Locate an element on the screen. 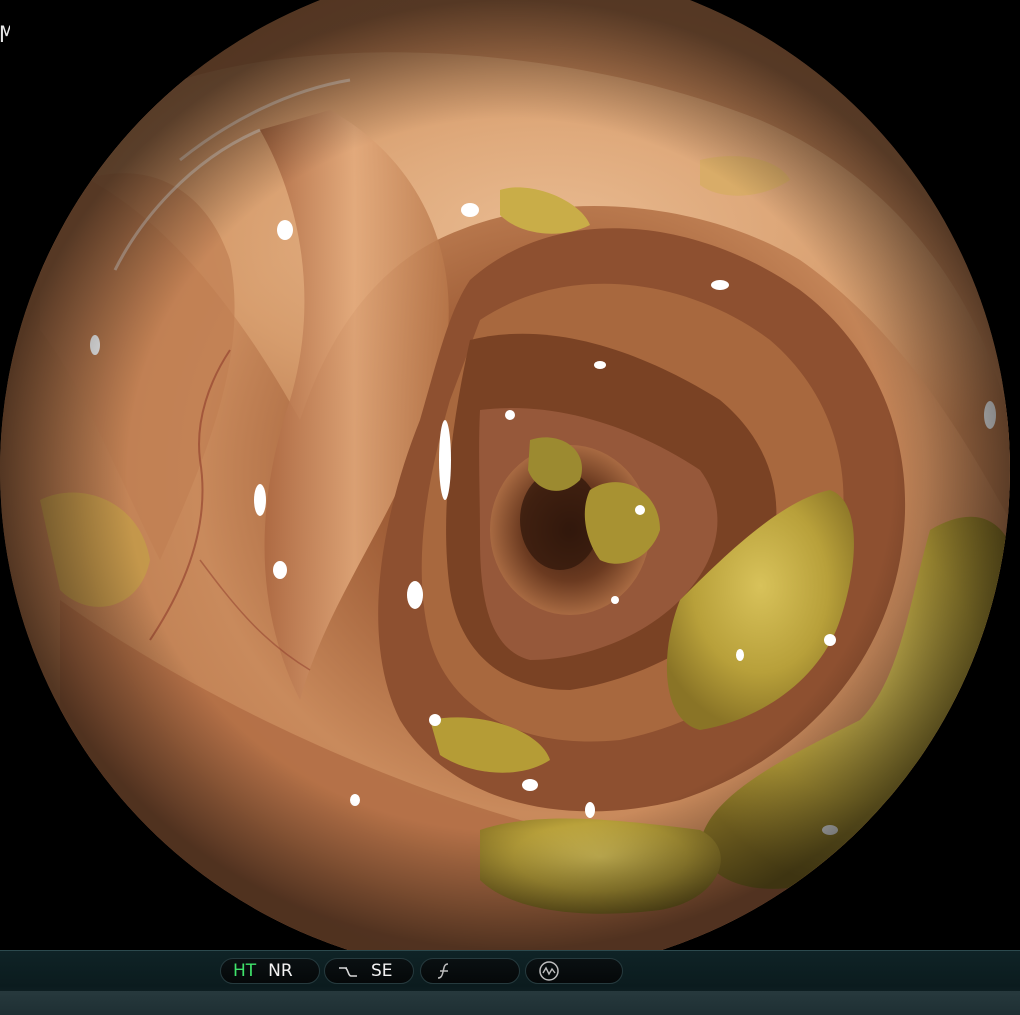 The height and width of the screenshot is (1015, 1020). ht-mode-label: HT is located at coordinates (245, 971).